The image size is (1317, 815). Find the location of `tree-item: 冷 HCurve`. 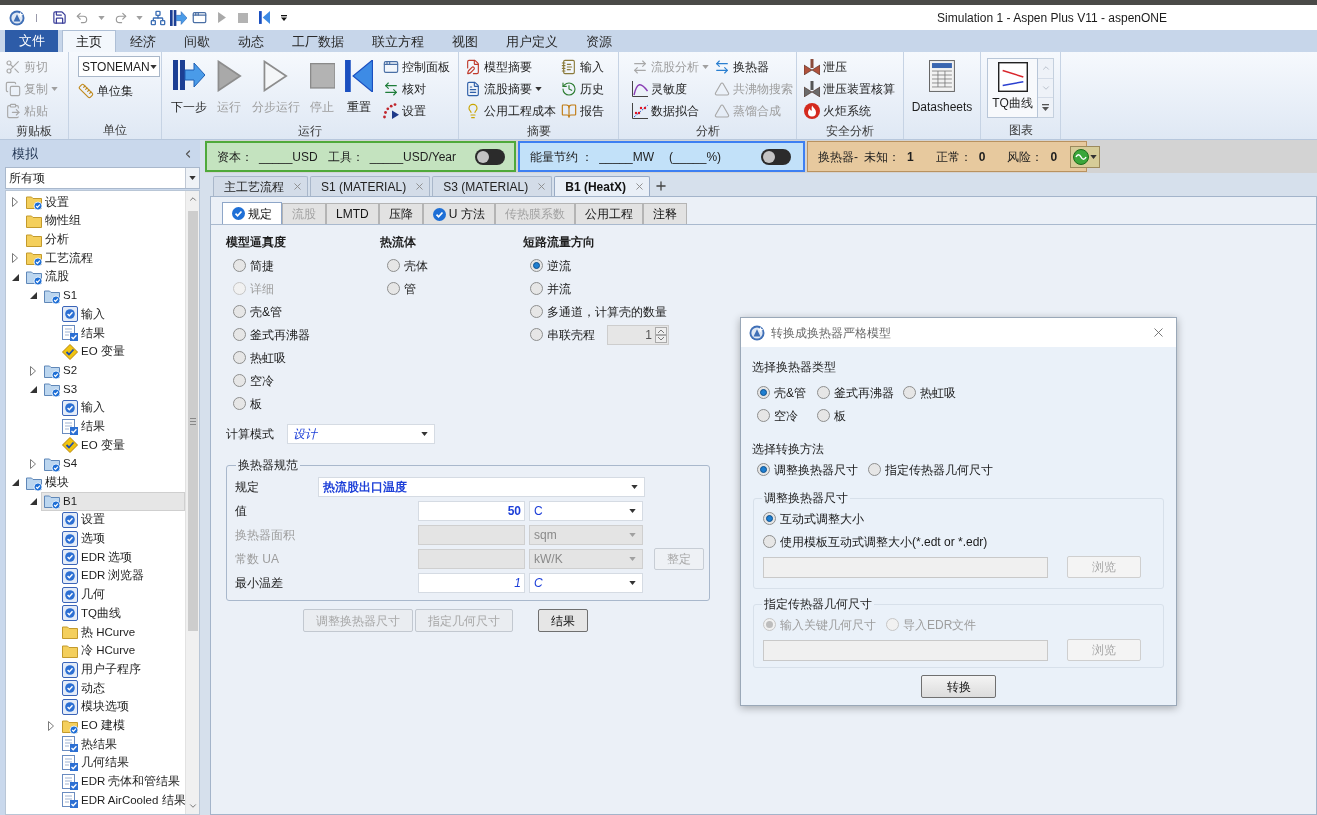

tree-item: 冷 HCurve is located at coordinates (122, 651).